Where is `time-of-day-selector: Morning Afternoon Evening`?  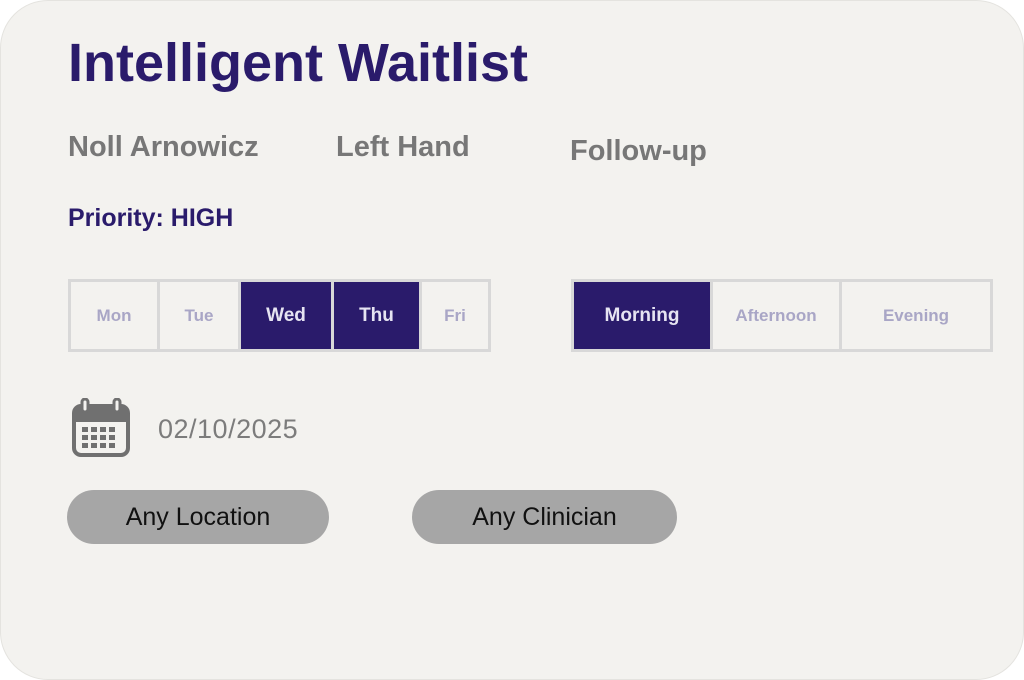 time-of-day-selector: Morning Afternoon Evening is located at coordinates (782, 315).